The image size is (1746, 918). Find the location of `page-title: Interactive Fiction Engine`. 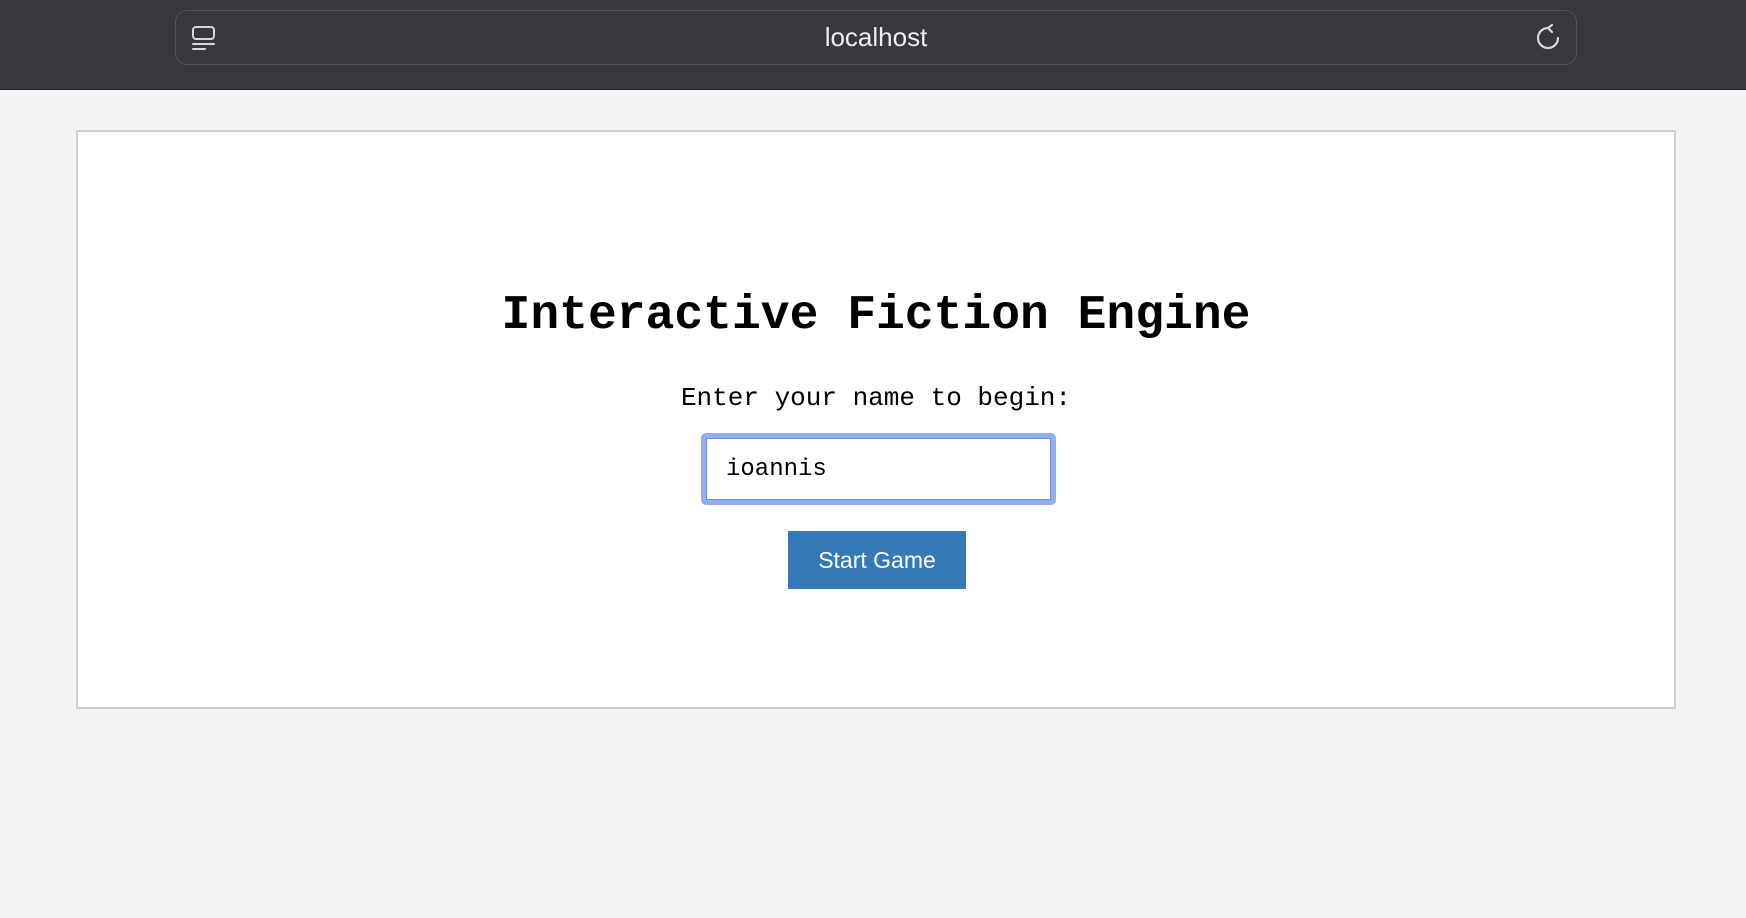

page-title: Interactive Fiction Engine is located at coordinates (876, 316).